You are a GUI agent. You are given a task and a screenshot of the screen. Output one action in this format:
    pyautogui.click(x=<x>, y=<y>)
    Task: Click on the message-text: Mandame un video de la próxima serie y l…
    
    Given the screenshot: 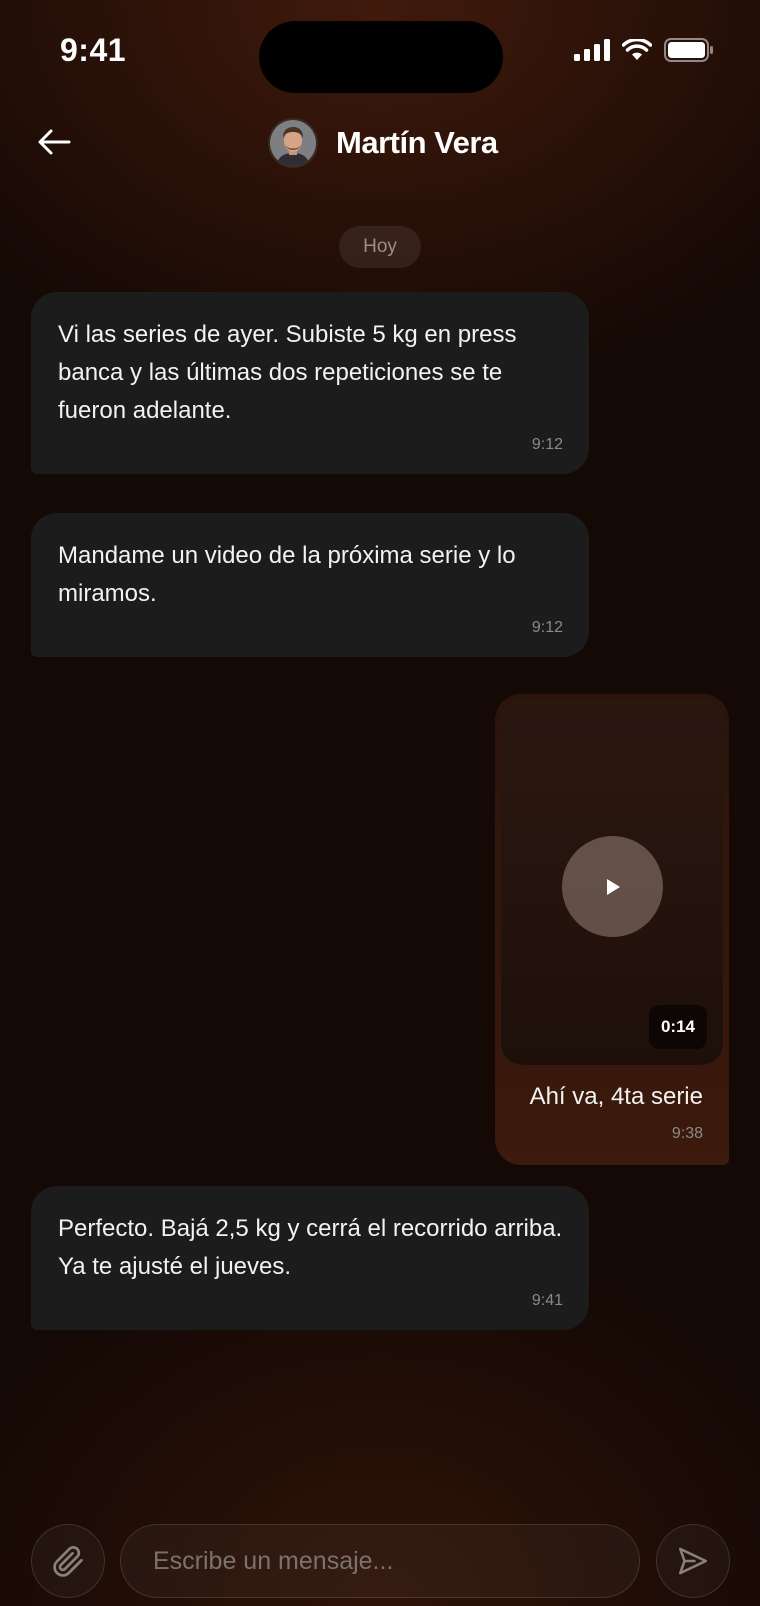 What is the action you would take?
    pyautogui.click(x=287, y=574)
    